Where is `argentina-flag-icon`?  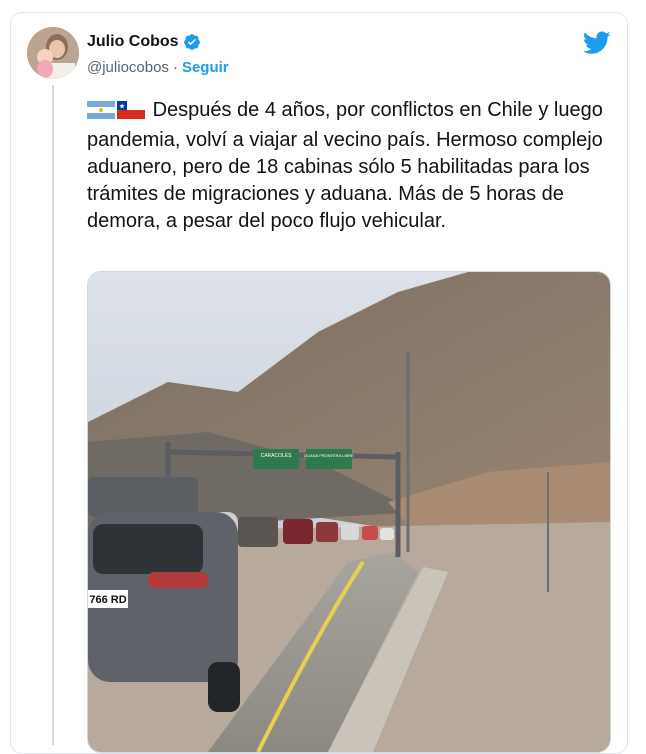 argentina-flag-icon is located at coordinates (101, 113).